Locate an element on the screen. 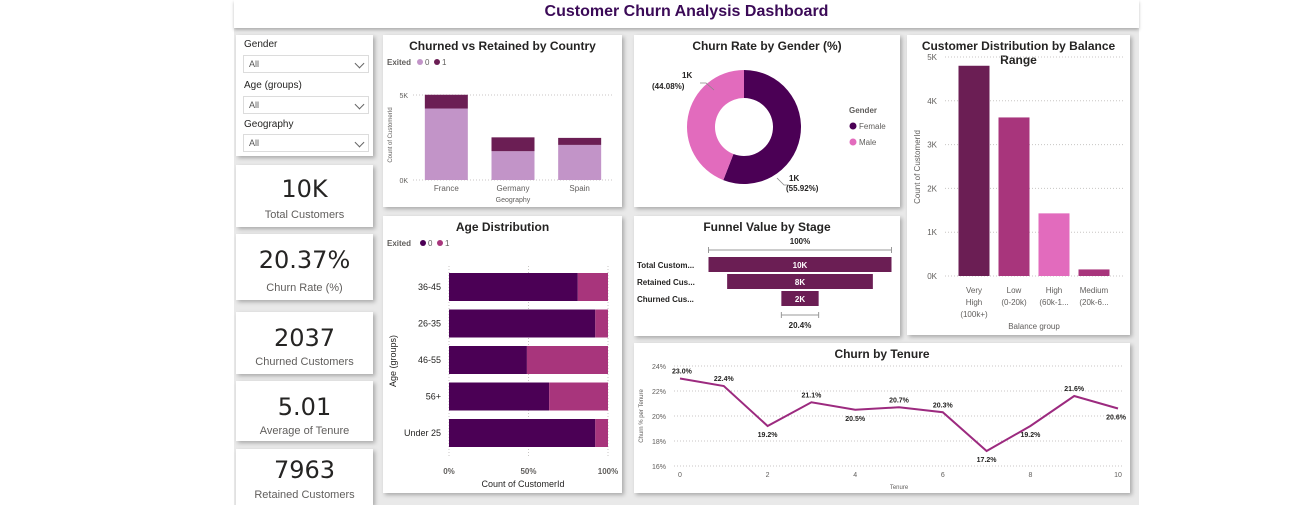 Image resolution: width=1301 pixels, height=505 pixels. x-axis-label: Tenure is located at coordinates (899, 488).